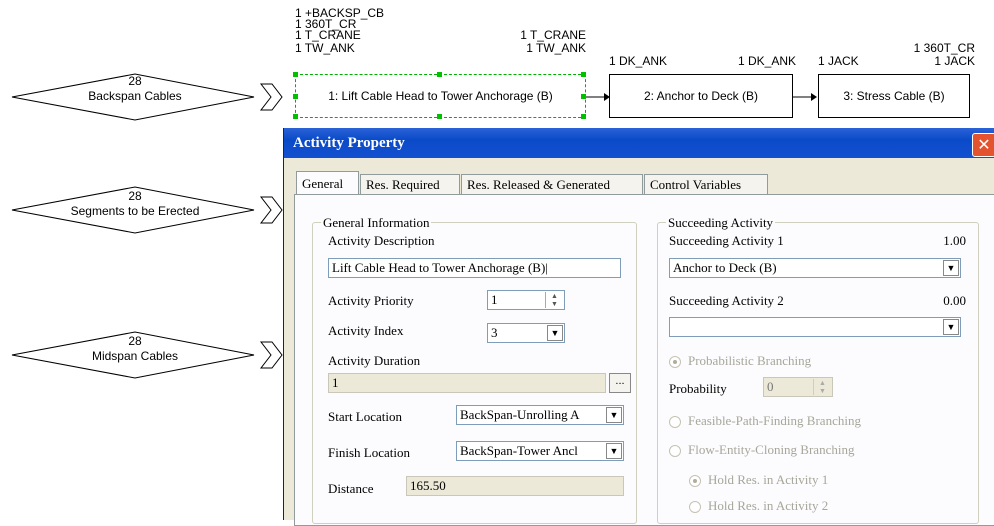 The image size is (994, 526). I want to click on start-location-value: BackSpan-Unrolling A, so click(520, 414).